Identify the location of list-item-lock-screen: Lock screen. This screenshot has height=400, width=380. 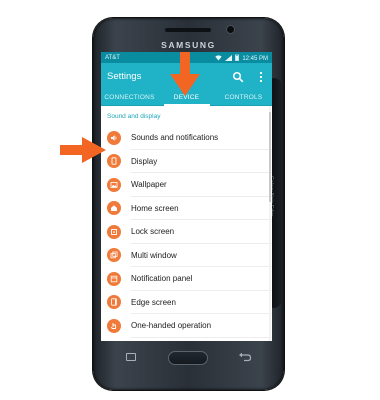
(186, 232).